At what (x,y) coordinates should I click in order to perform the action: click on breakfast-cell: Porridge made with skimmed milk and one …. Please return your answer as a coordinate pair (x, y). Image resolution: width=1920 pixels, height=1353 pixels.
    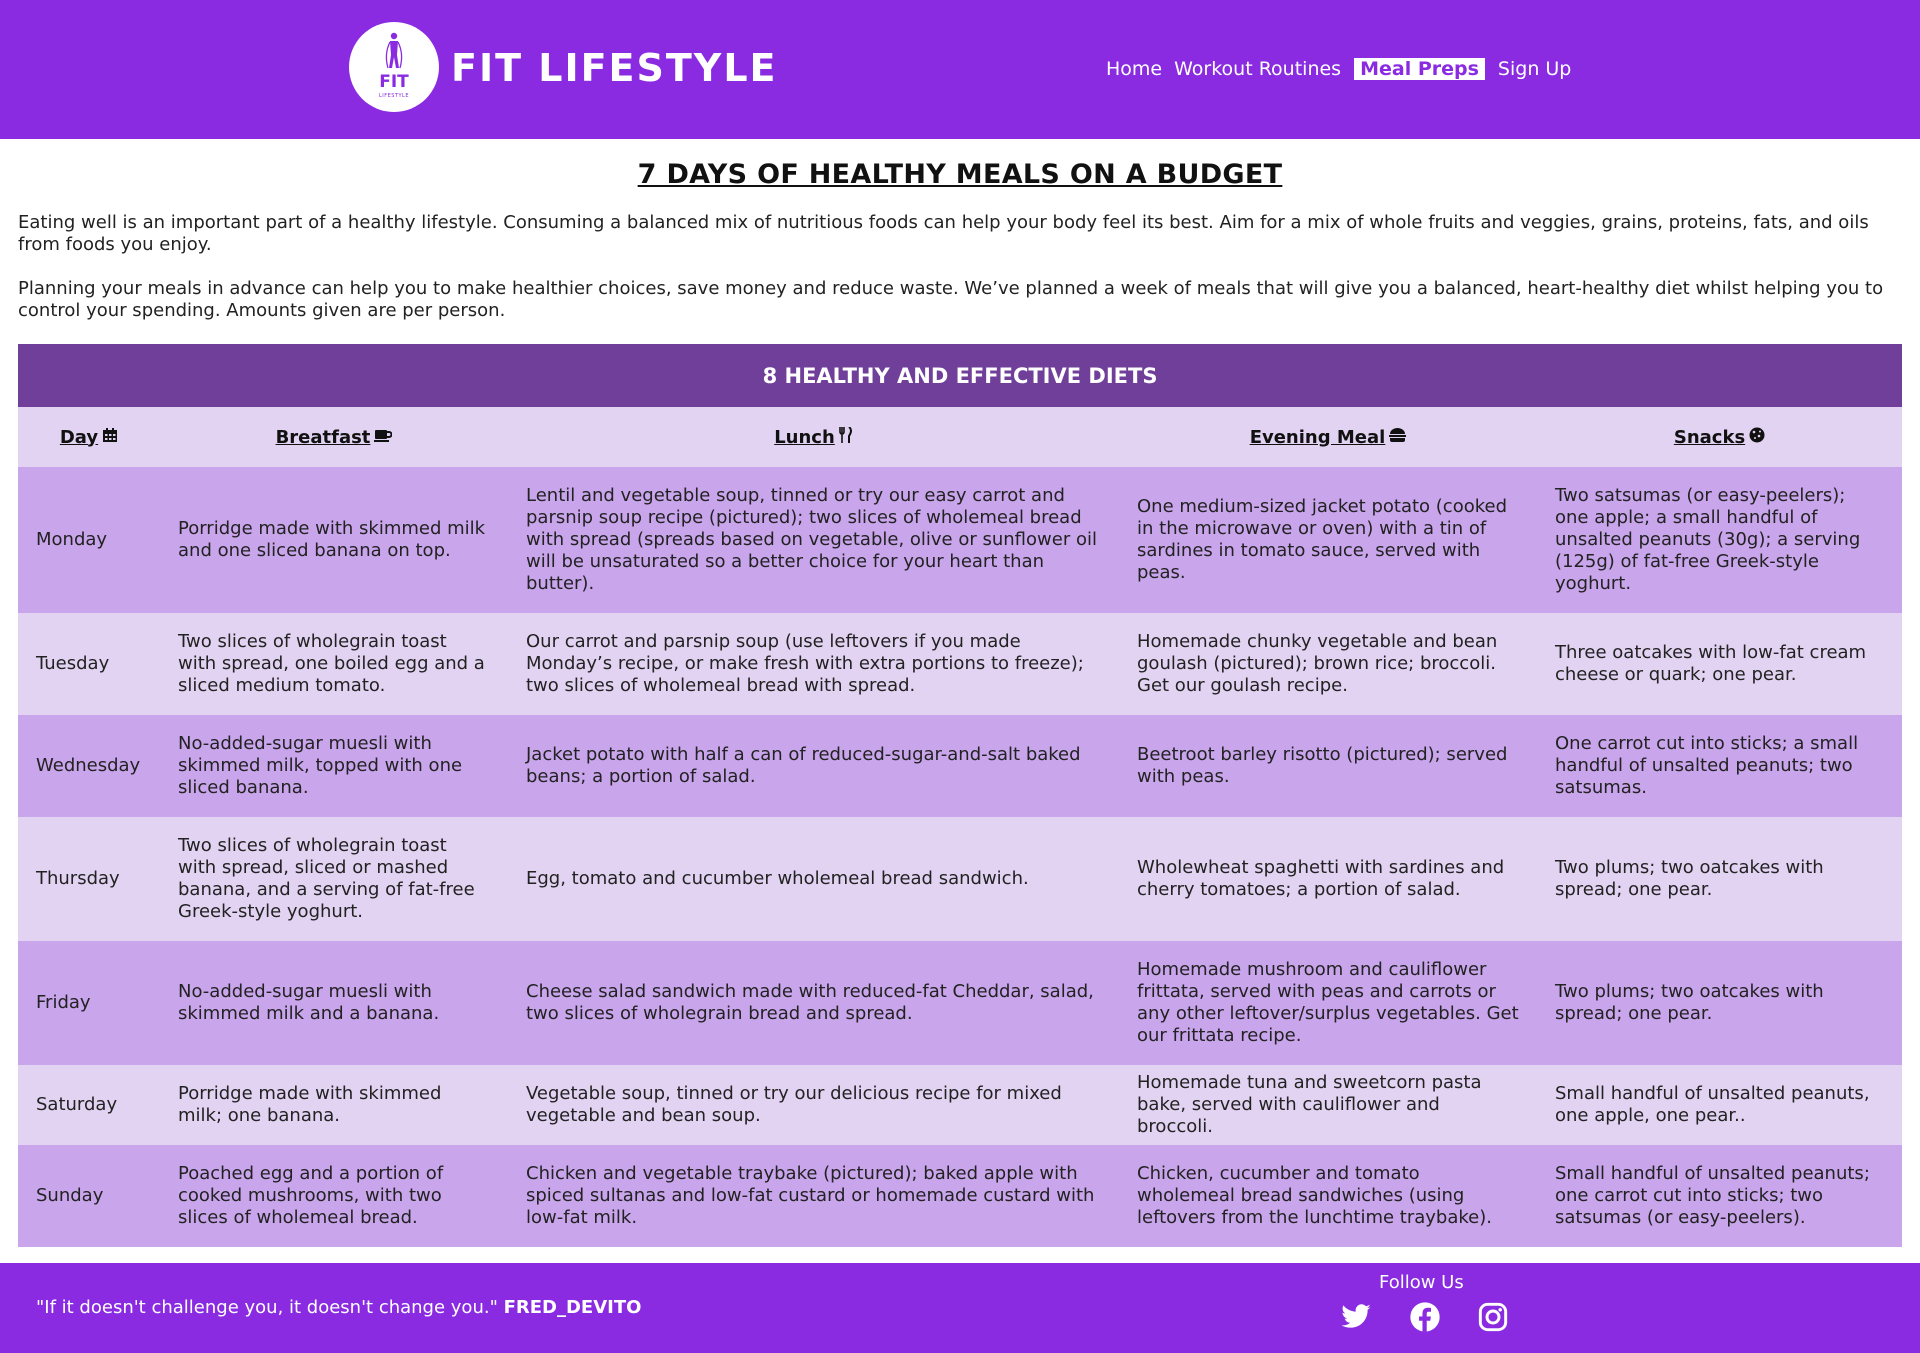
    Looking at the image, I should click on (334, 540).